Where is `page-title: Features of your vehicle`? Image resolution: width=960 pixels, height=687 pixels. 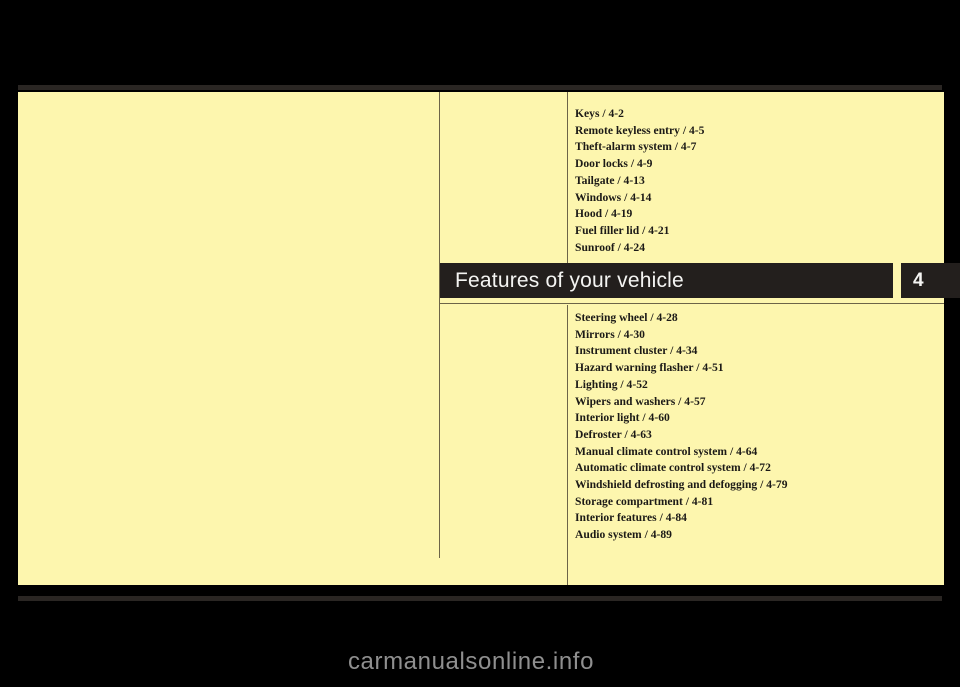
page-title: Features of your vehicle is located at coordinates (569, 280).